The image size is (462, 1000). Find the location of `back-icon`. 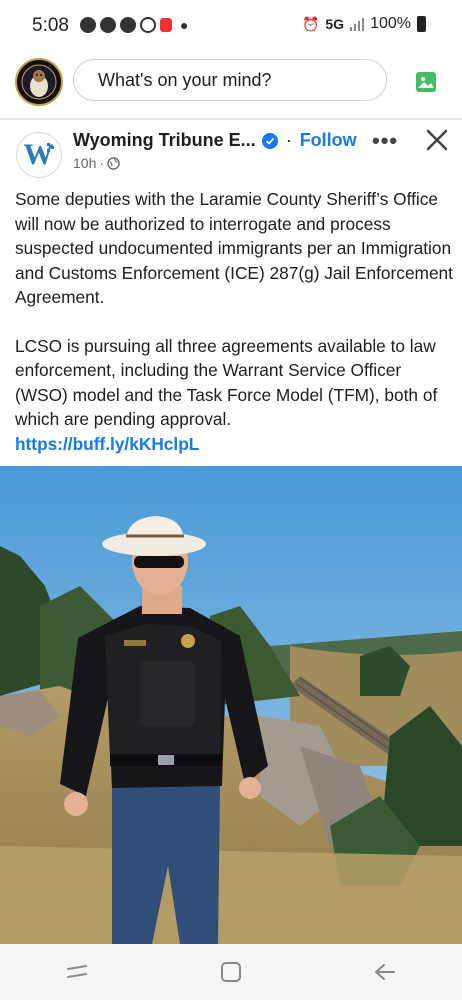

back-icon is located at coordinates (385, 972).